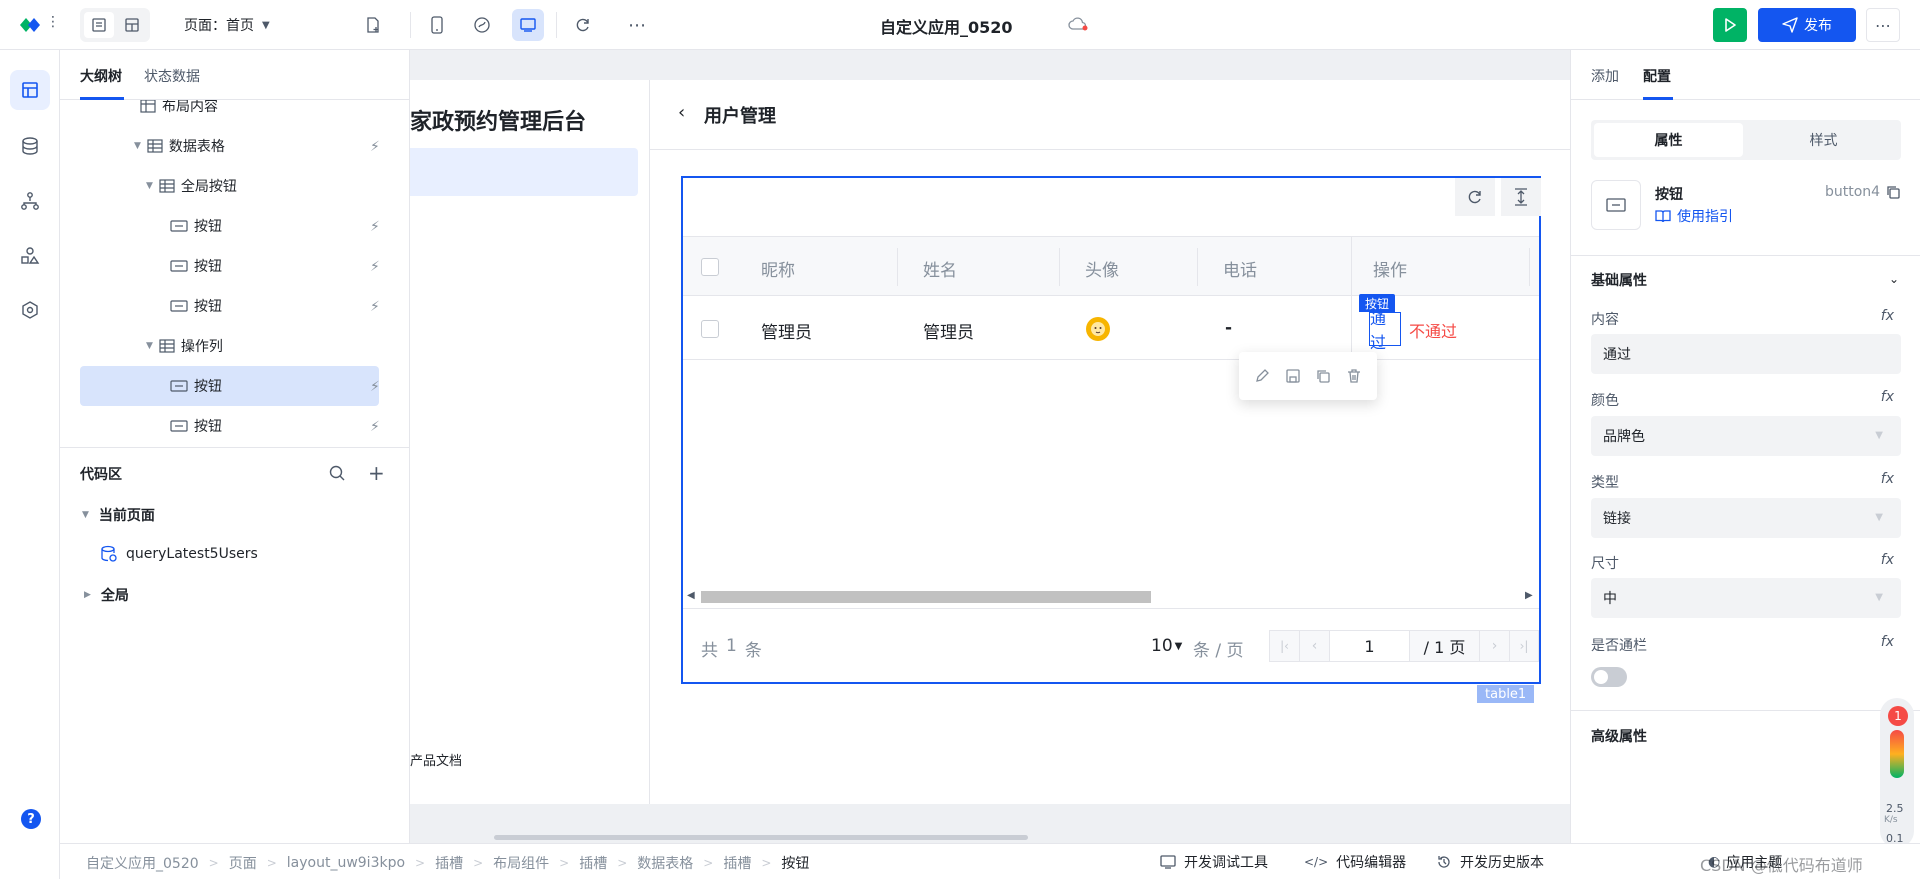 Image resolution: width=1920 pixels, height=879 pixels. I want to click on last-page-icon: ›|, so click(1524, 646).